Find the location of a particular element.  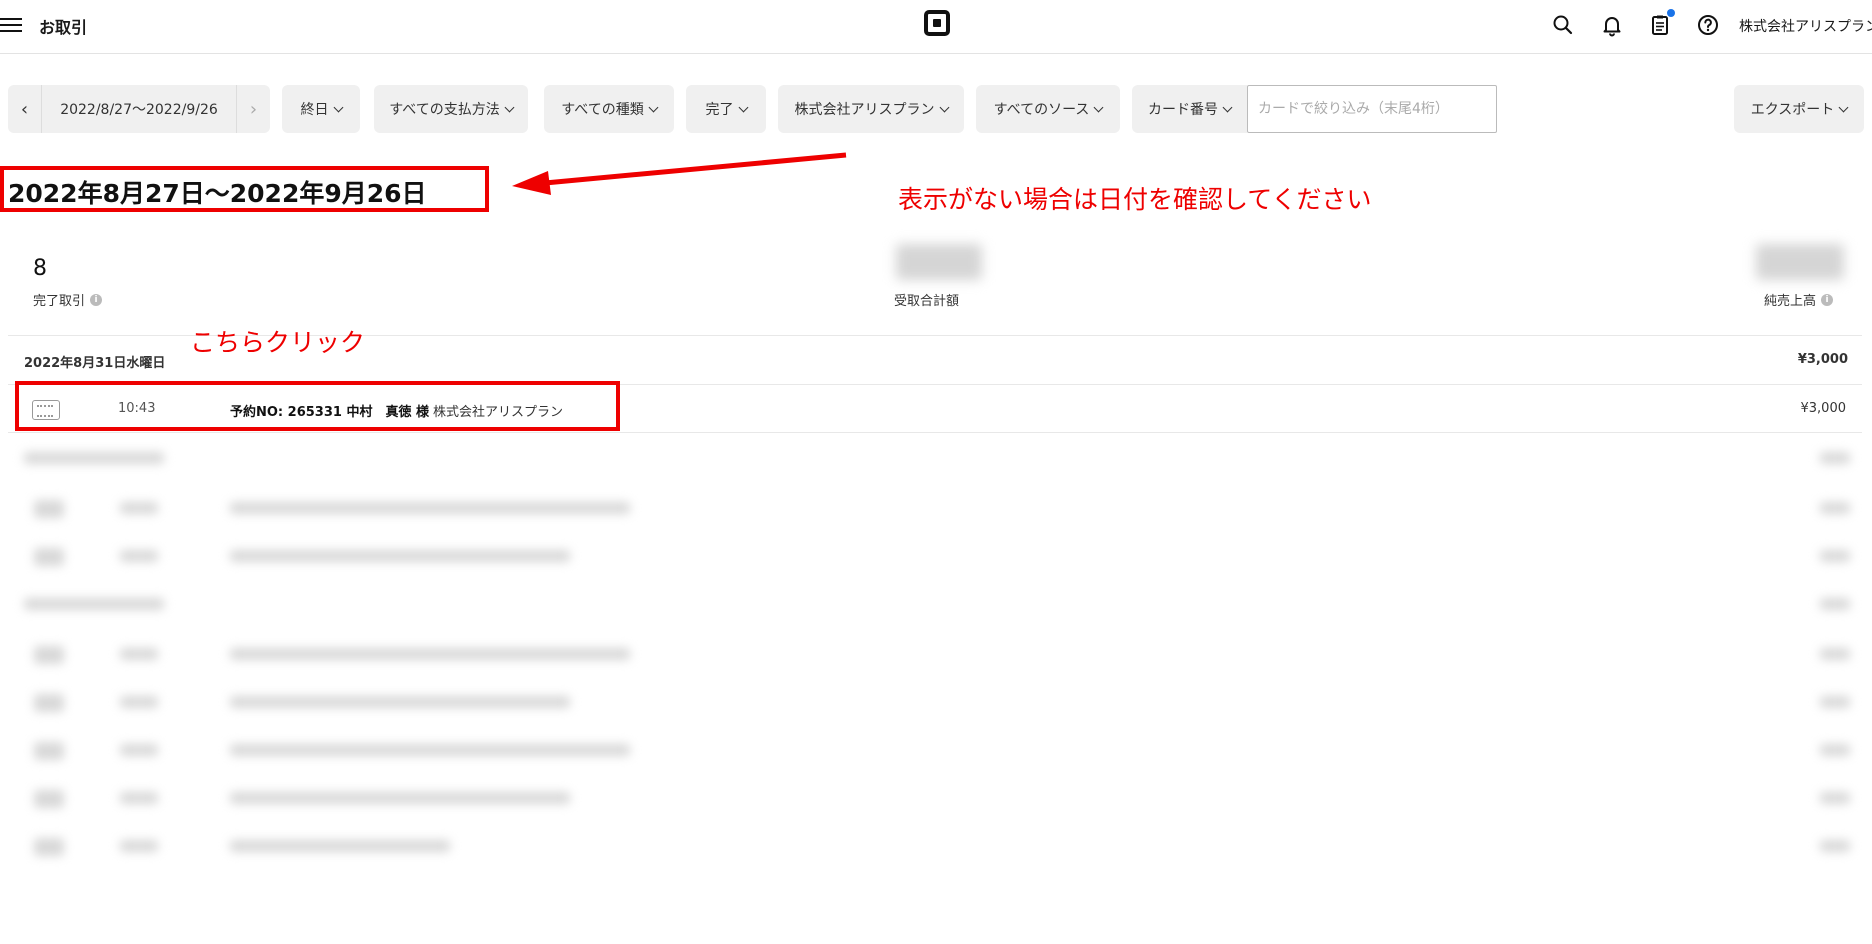

received-total-value is located at coordinates (939, 262).